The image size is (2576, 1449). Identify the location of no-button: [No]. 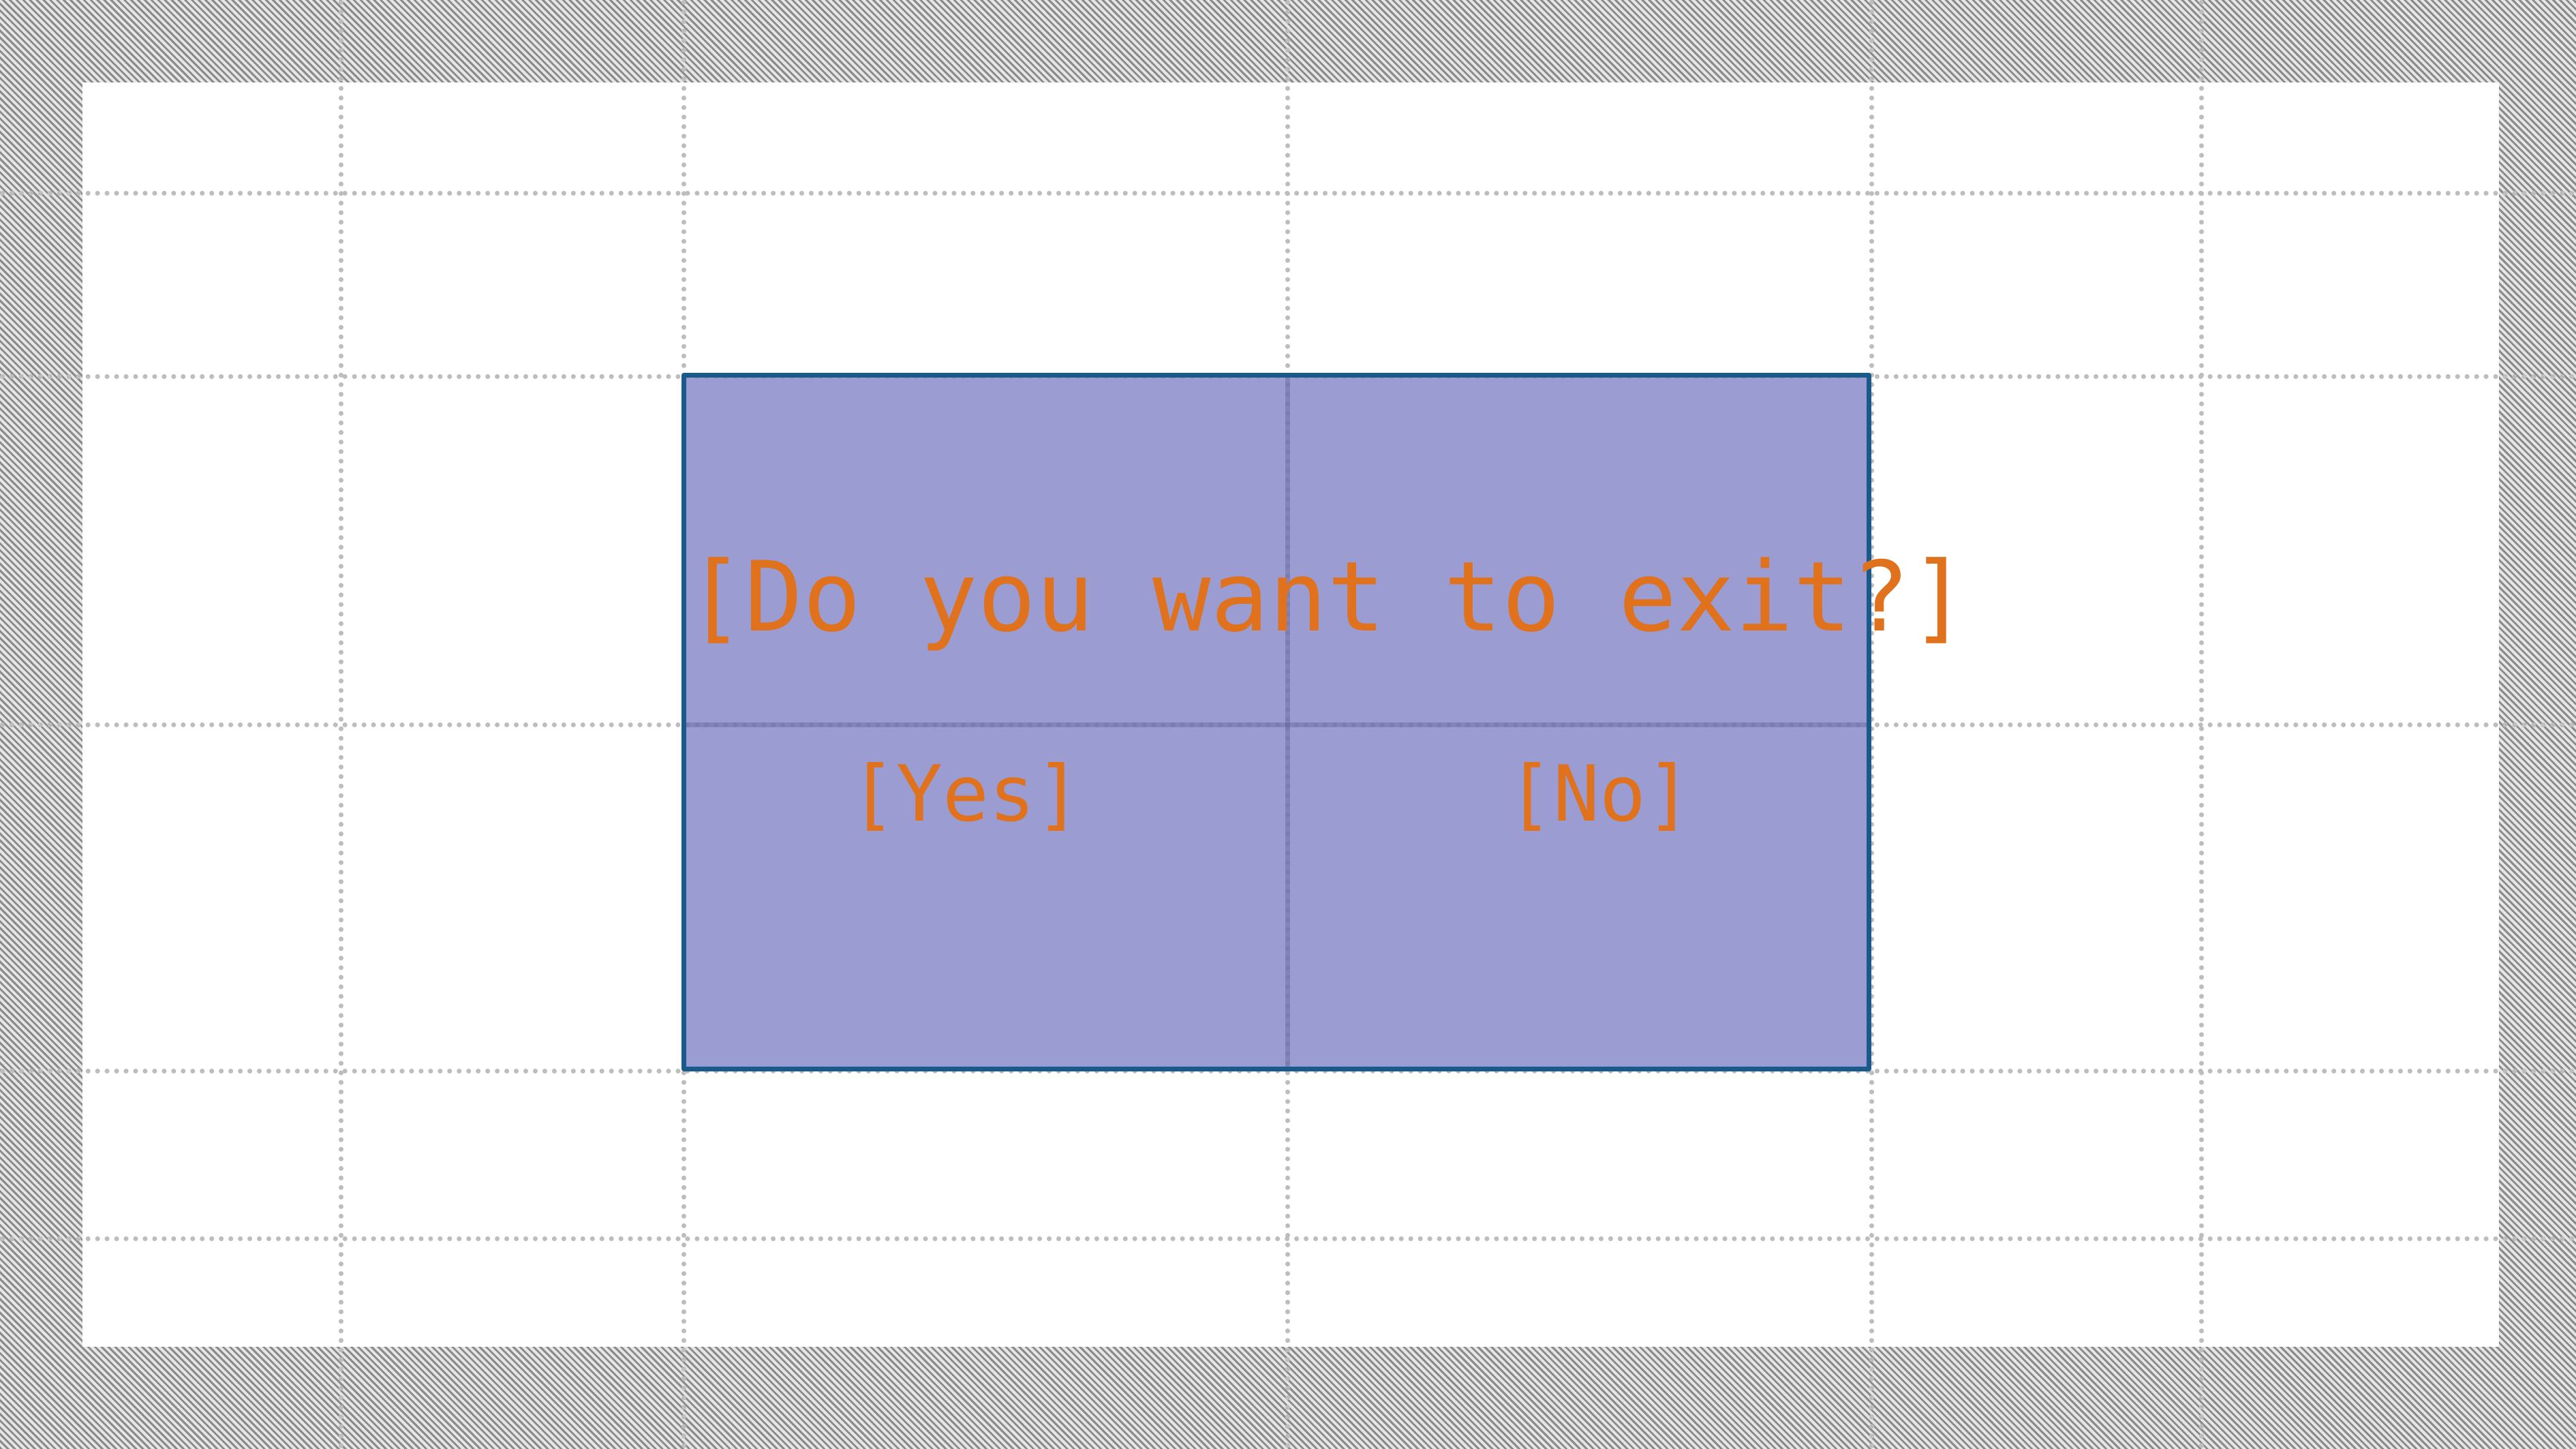
(1599, 793).